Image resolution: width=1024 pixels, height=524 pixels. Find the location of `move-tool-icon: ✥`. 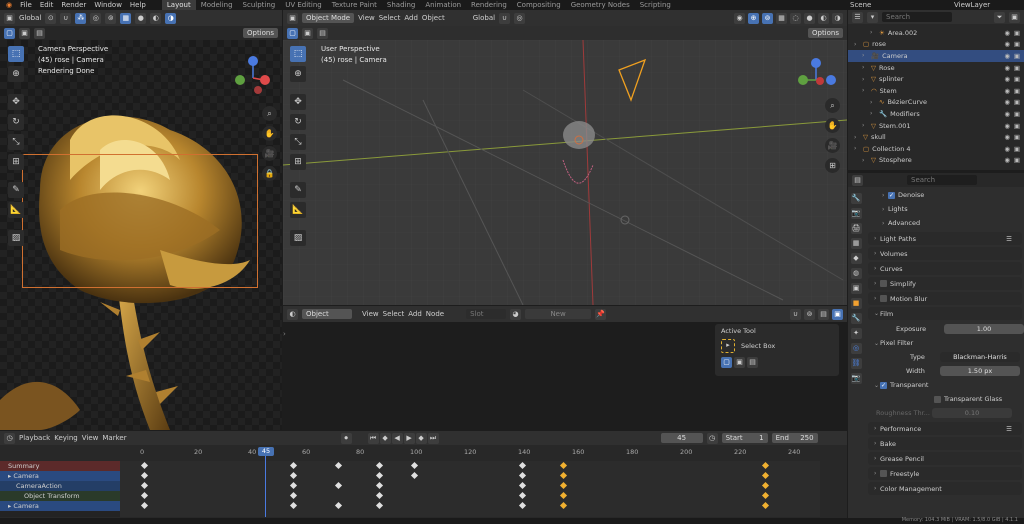

move-tool-icon: ✥ is located at coordinates (298, 102).